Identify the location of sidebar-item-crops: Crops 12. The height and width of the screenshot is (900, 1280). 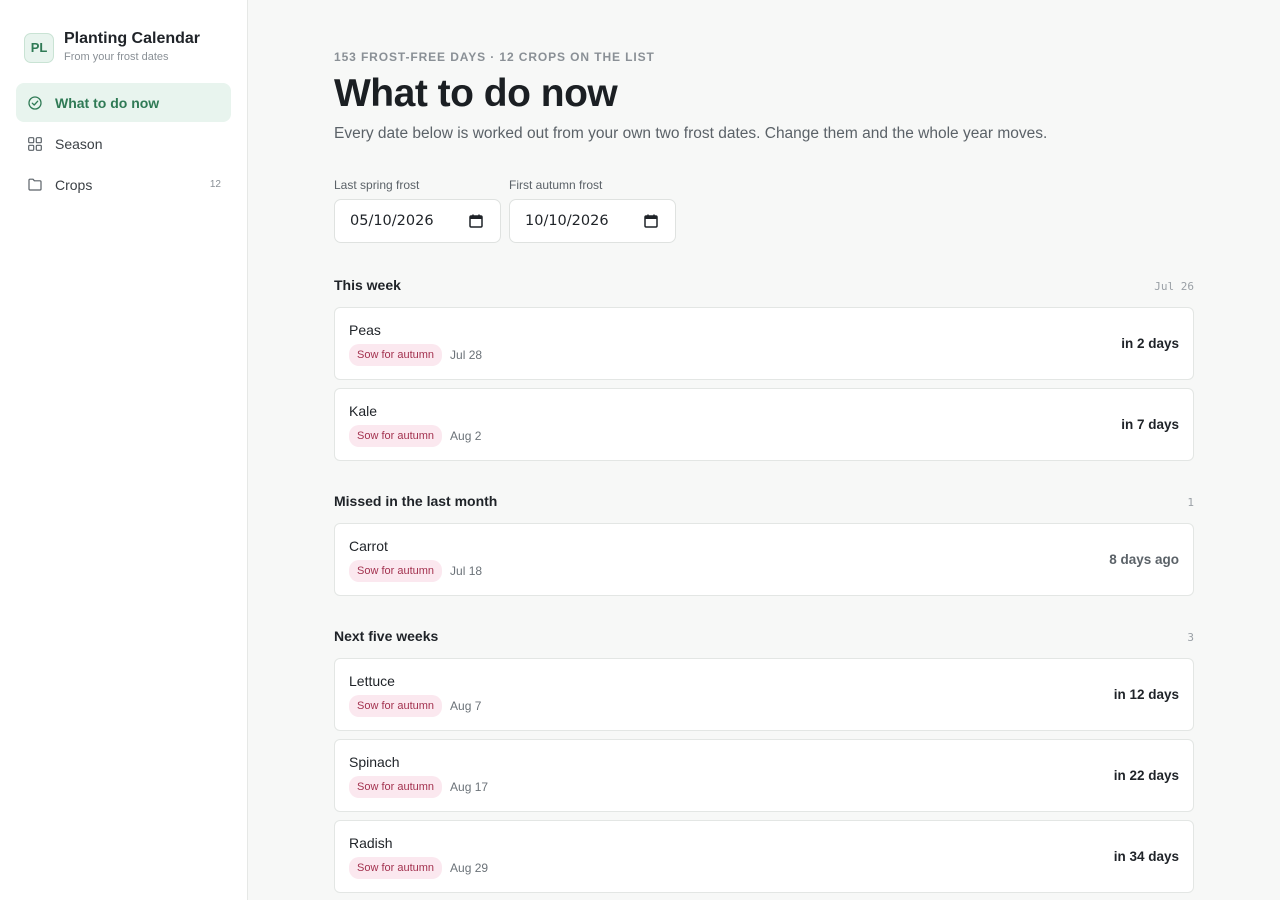
(123, 184).